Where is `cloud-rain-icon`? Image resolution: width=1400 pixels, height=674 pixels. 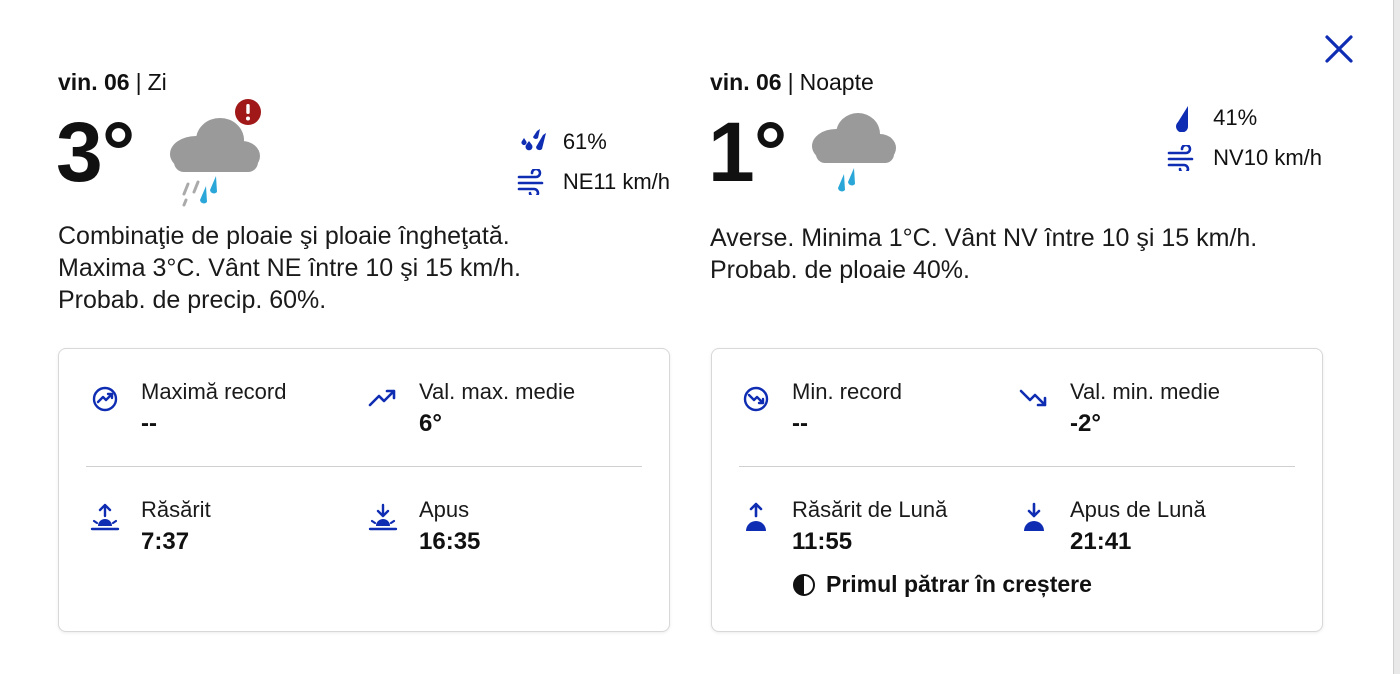 cloud-rain-icon is located at coordinates (856, 154).